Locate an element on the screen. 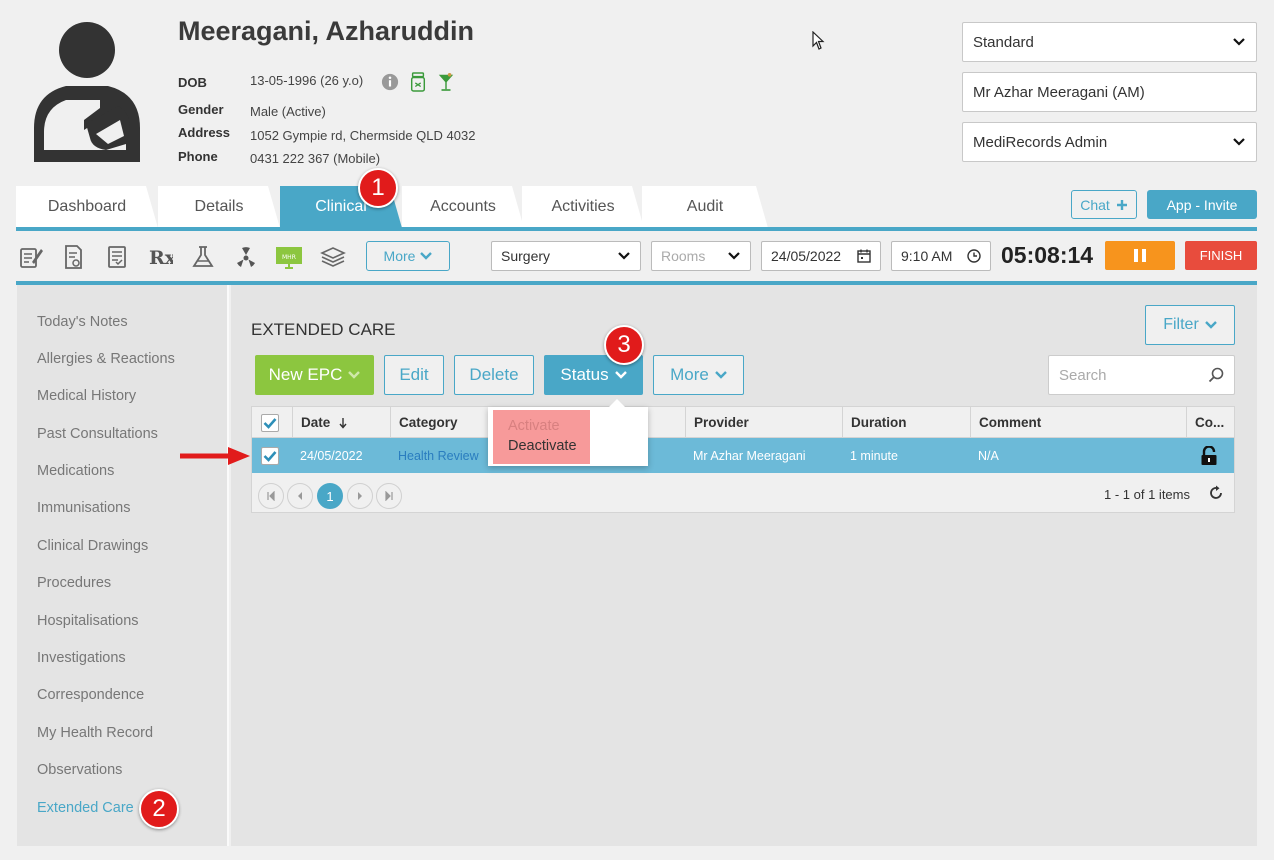 The width and height of the screenshot is (1274, 860). search-icon is located at coordinates (1216, 375).